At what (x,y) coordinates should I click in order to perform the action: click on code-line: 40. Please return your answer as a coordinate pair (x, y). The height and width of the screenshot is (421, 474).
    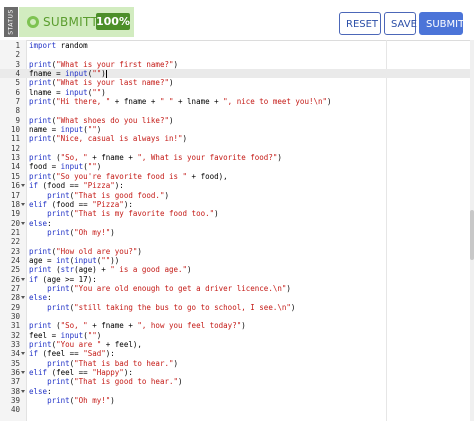
    Looking at the image, I should click on (237, 409).